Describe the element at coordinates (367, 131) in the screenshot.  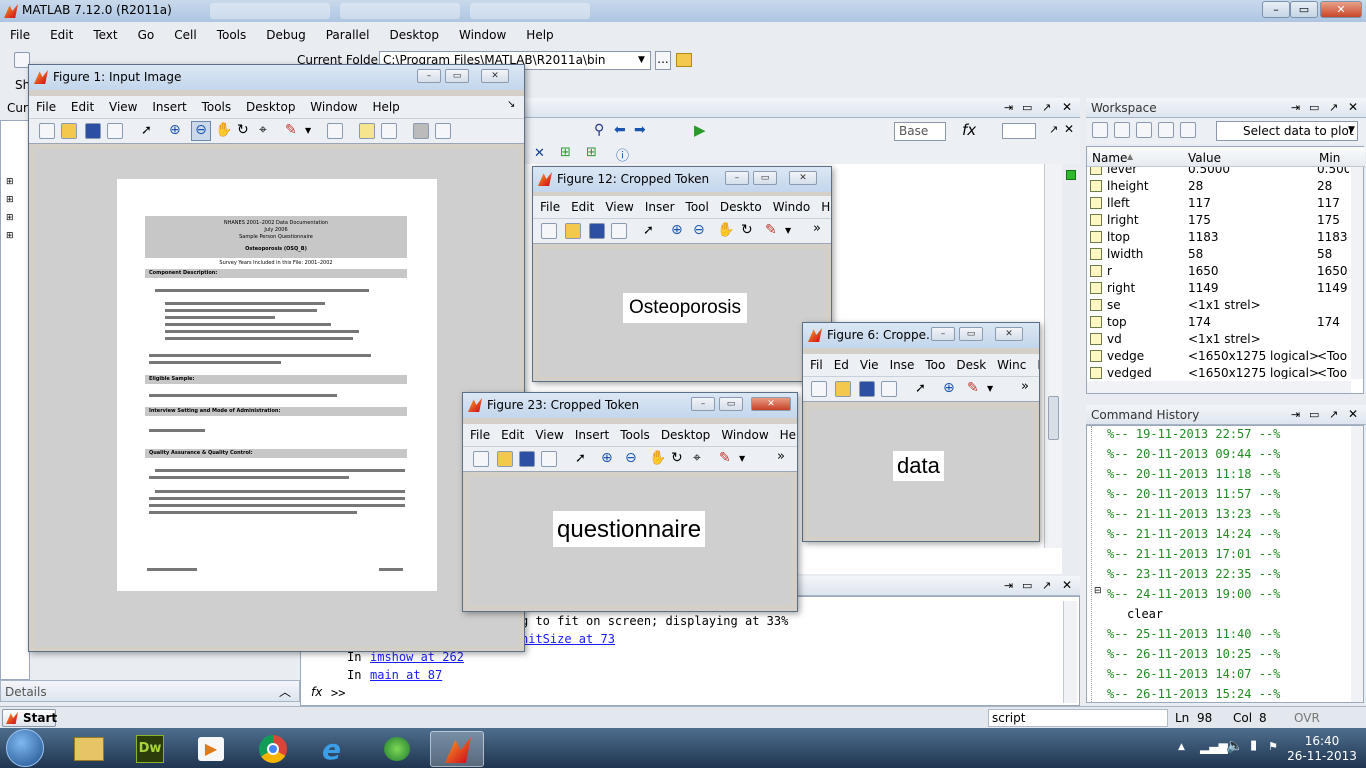
I see `colorbar-icon` at that location.